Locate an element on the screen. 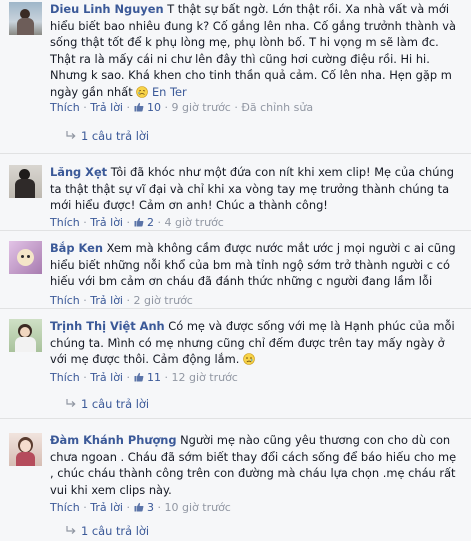 Image resolution: width=471 pixels, height=541 pixels. like-count: 3 is located at coordinates (150, 507).